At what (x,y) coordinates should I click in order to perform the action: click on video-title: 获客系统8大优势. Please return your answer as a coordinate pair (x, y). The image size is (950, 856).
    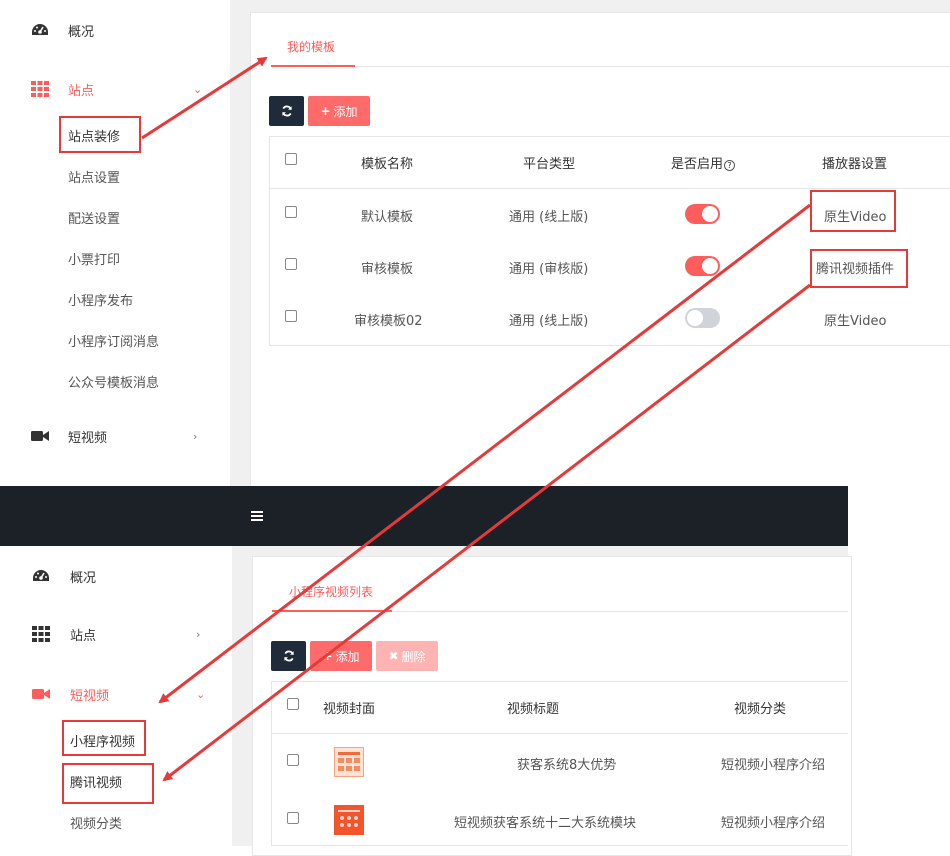
    Looking at the image, I should click on (567, 765).